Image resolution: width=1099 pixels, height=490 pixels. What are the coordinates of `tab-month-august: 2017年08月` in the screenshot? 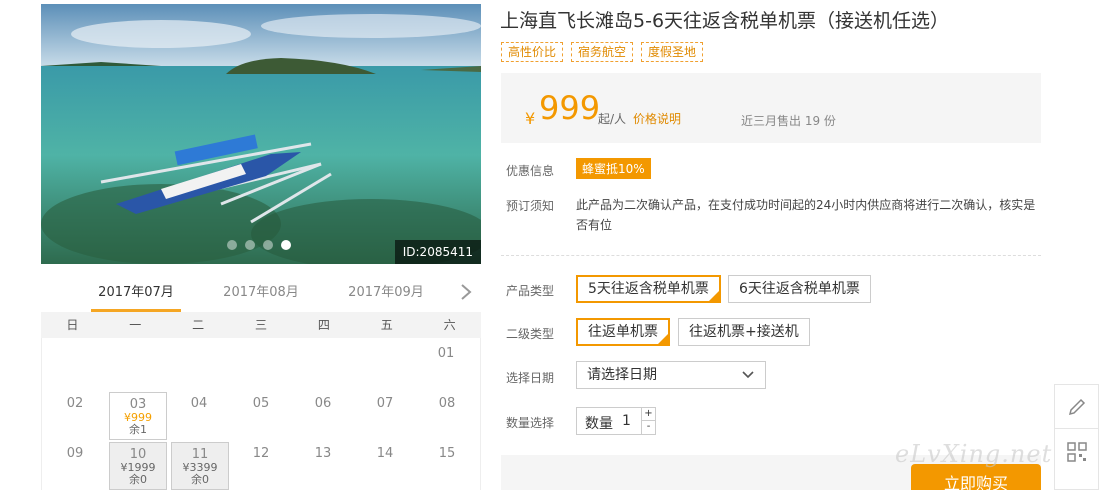 It's located at (261, 294).